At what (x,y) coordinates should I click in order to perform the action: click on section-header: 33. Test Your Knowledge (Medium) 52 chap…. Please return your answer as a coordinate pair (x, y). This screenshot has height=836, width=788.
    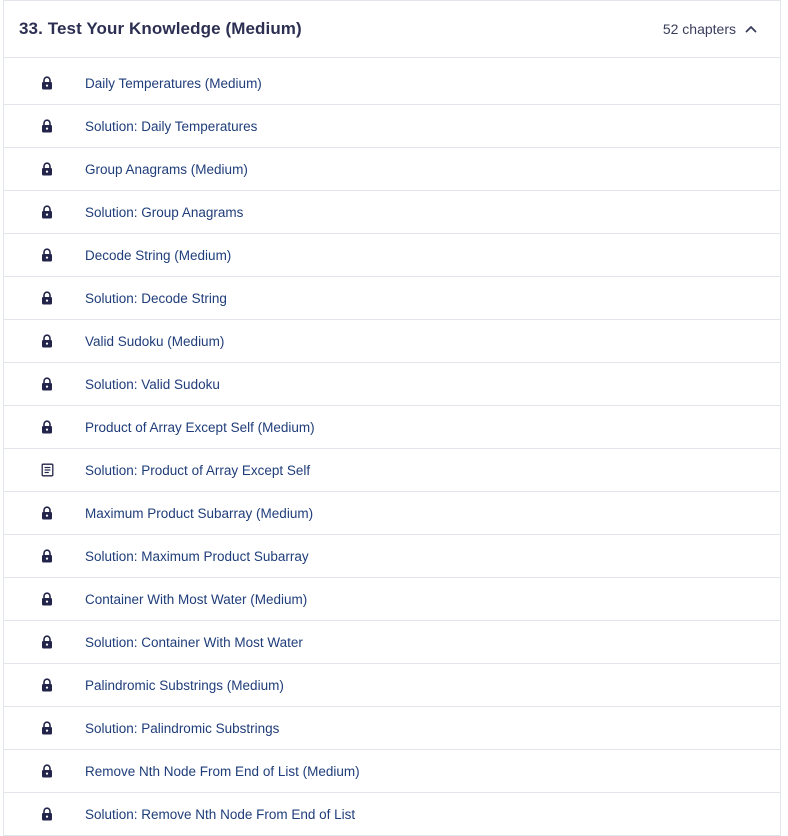
    Looking at the image, I should click on (392, 29).